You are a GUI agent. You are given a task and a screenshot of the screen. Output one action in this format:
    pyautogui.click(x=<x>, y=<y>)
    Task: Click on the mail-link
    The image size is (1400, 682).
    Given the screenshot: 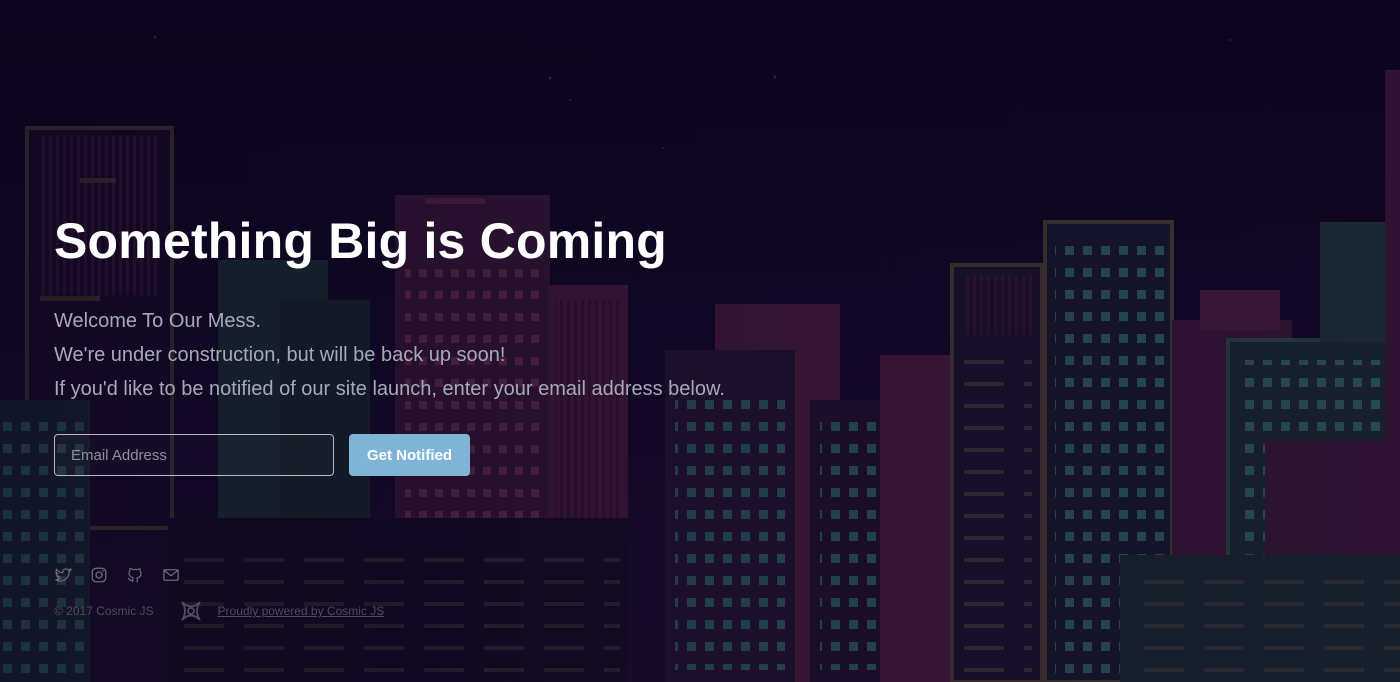 What is the action you would take?
    pyautogui.click(x=171, y=575)
    